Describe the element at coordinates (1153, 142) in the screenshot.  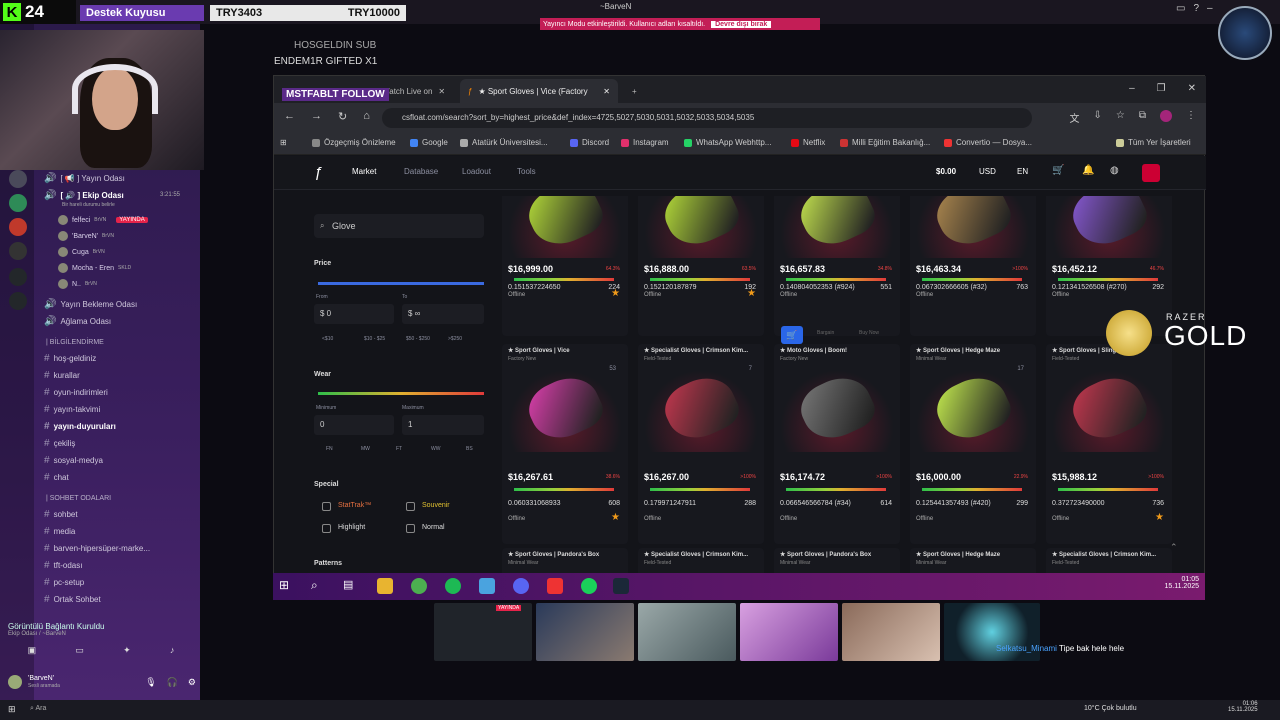
I see `bookmark-item: Tüm Yer İşaretleri` at that location.